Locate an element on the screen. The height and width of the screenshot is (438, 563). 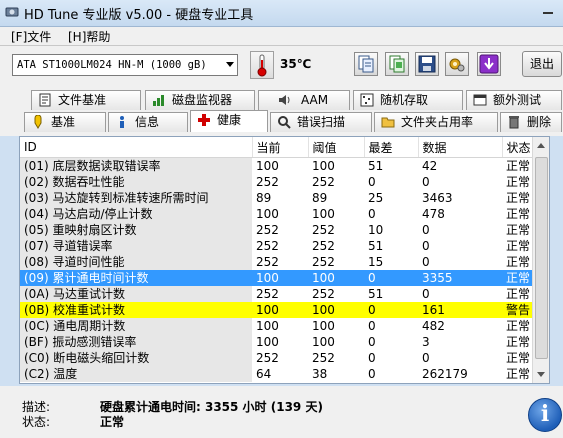
column-header-threshold: 阈值 is located at coordinates (336, 147).